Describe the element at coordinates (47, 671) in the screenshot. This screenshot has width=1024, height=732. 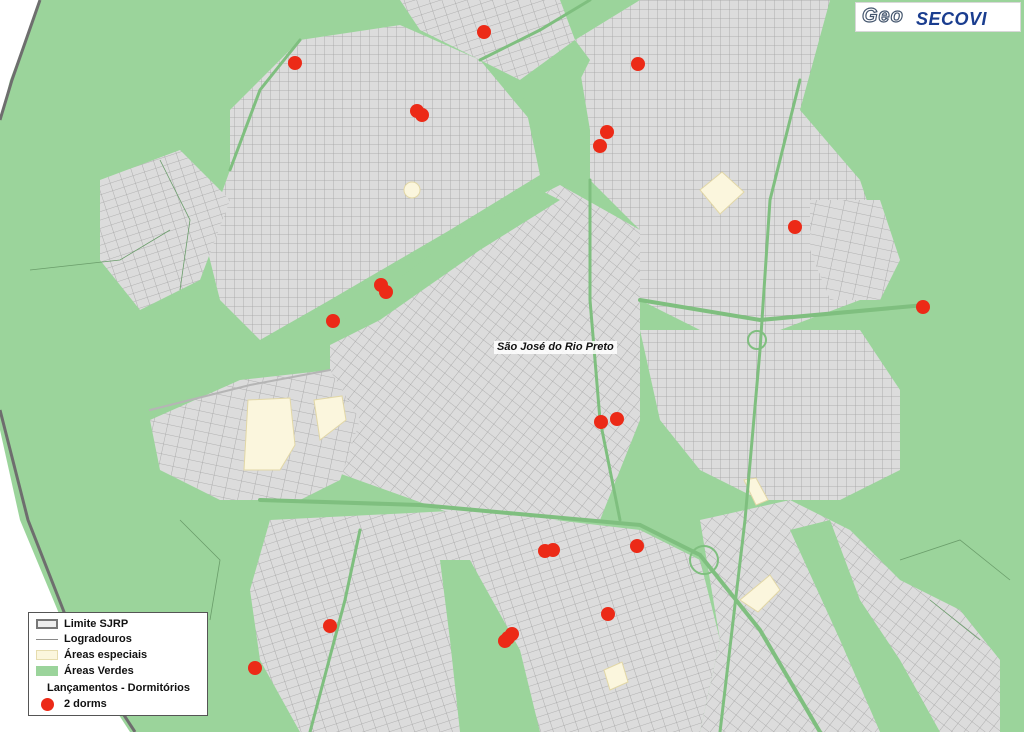
I see `legend-green-symbol` at that location.